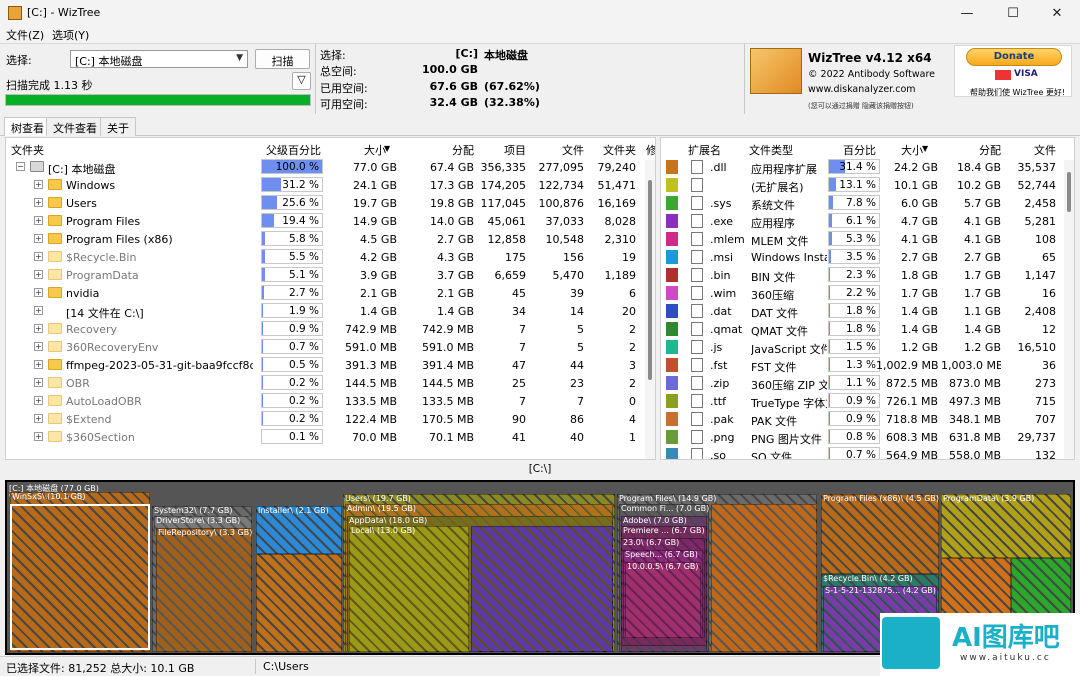  Describe the element at coordinates (449, 150) in the screenshot. I see `col-header-alloc: 分配` at that location.